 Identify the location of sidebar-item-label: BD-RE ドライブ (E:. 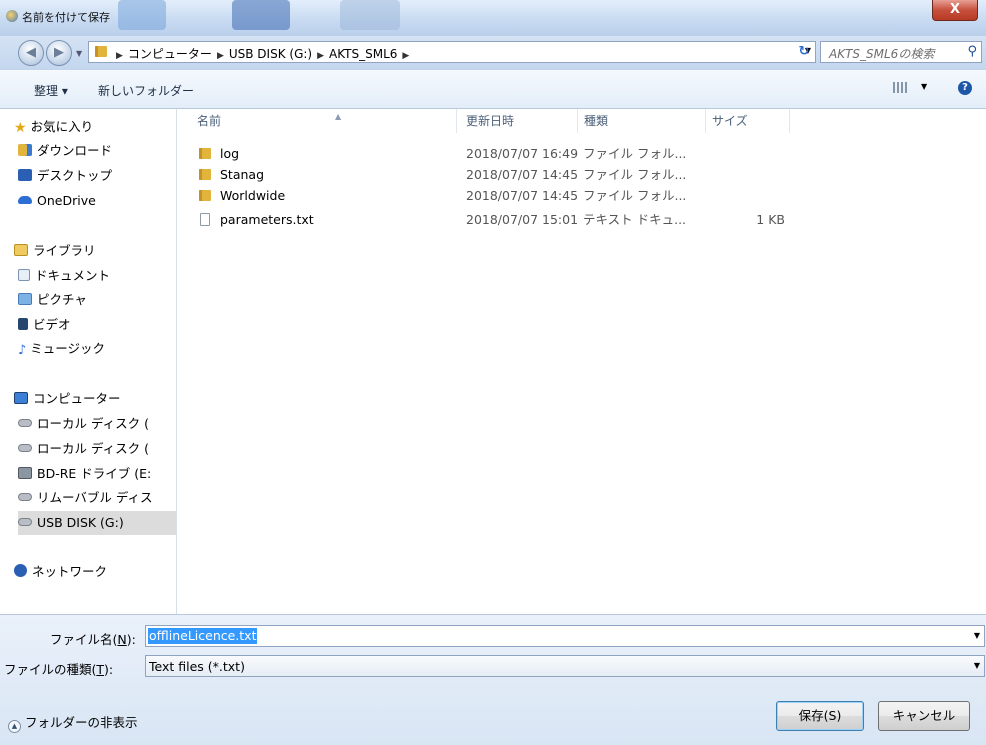
(94, 473).